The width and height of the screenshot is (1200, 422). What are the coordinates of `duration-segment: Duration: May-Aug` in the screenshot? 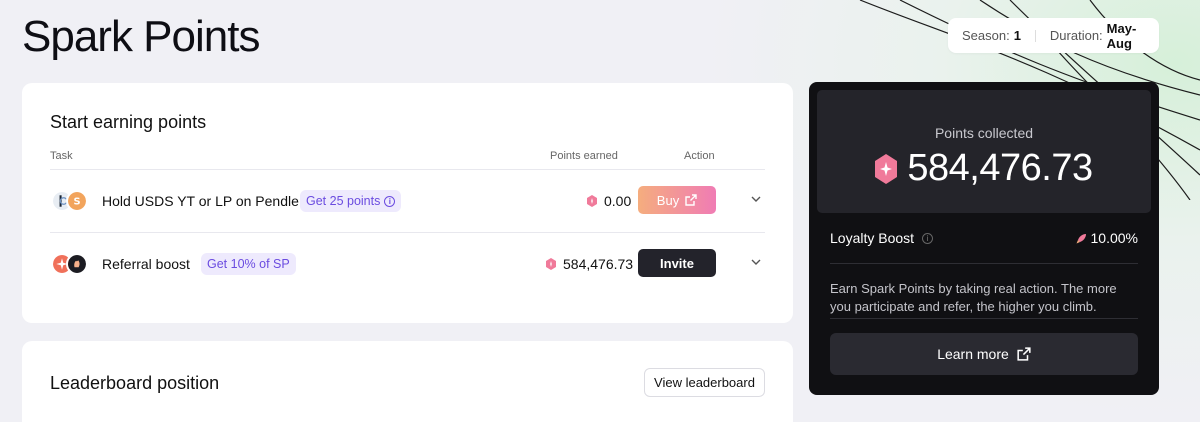 It's located at (1097, 36).